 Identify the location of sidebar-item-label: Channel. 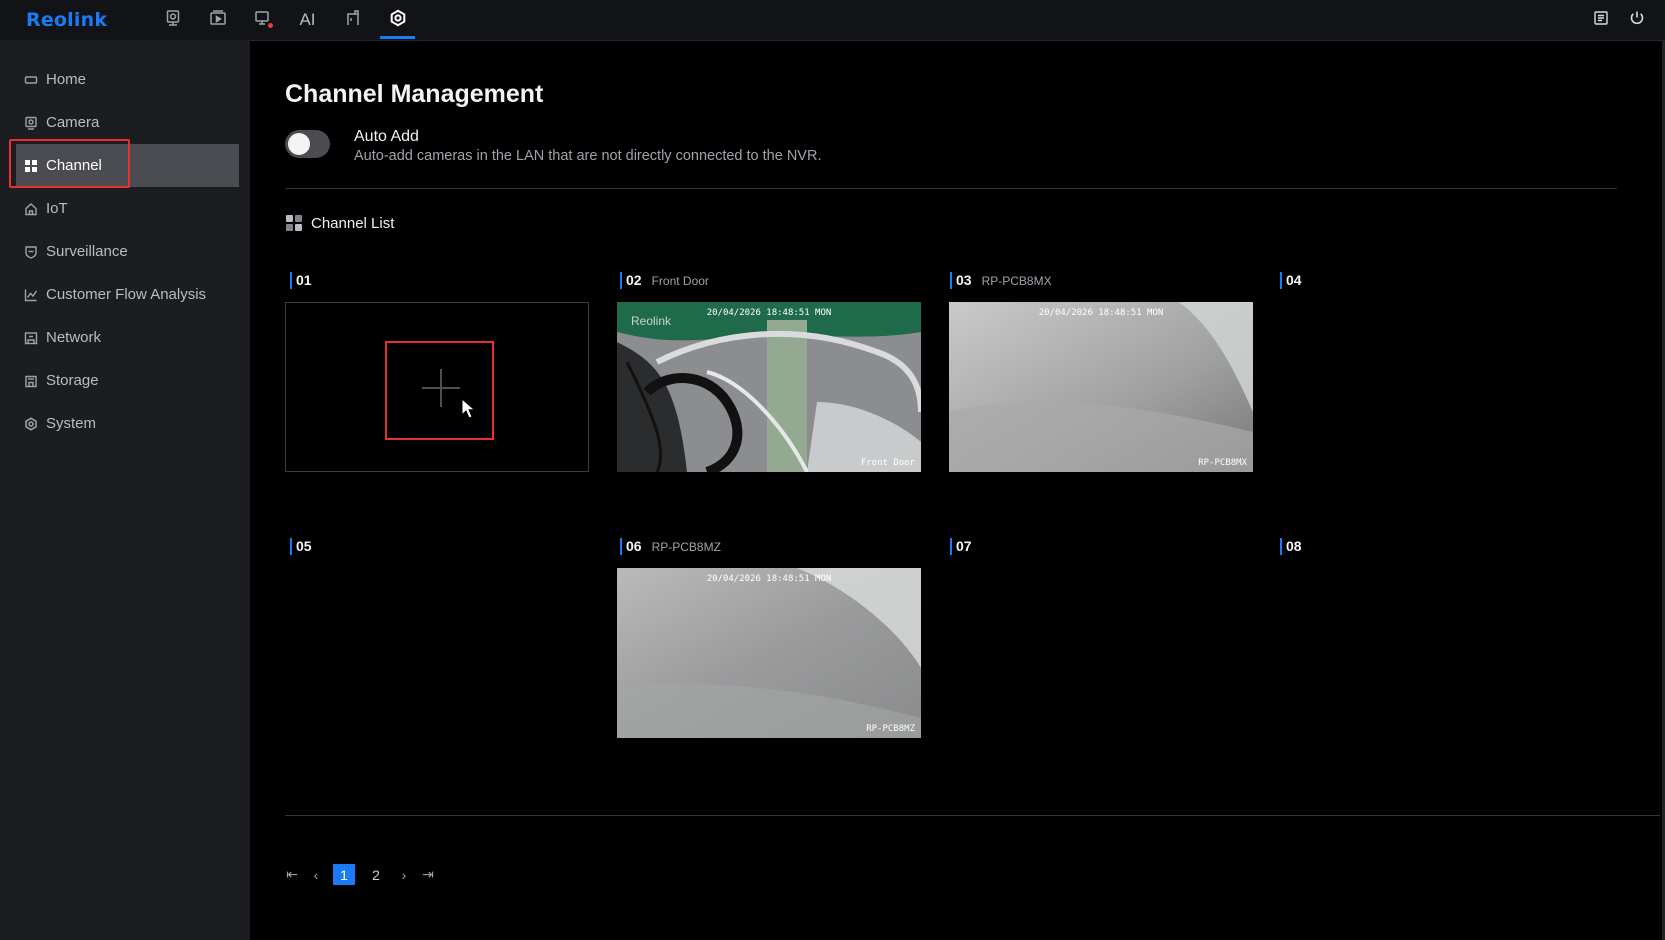
(74, 165).